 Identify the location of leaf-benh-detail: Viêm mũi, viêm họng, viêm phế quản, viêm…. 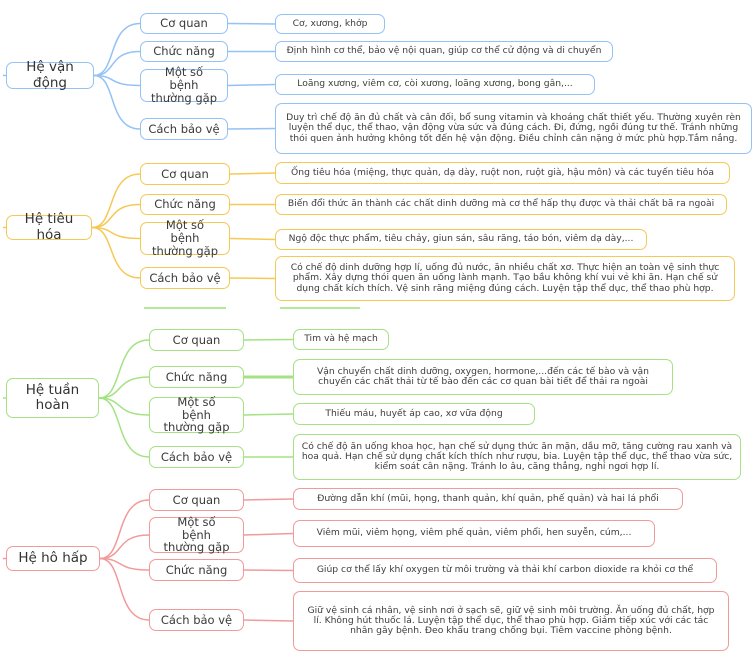
(474, 533).